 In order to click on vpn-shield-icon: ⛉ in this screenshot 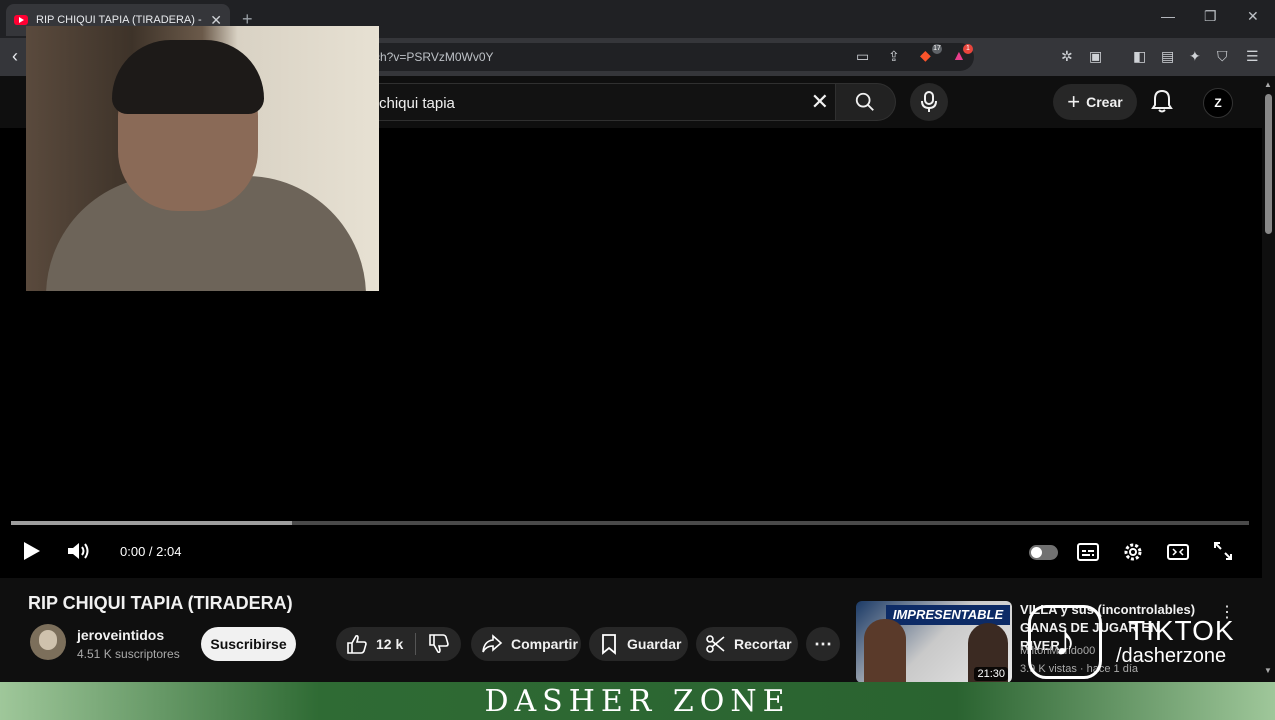, I will do `click(1222, 56)`.